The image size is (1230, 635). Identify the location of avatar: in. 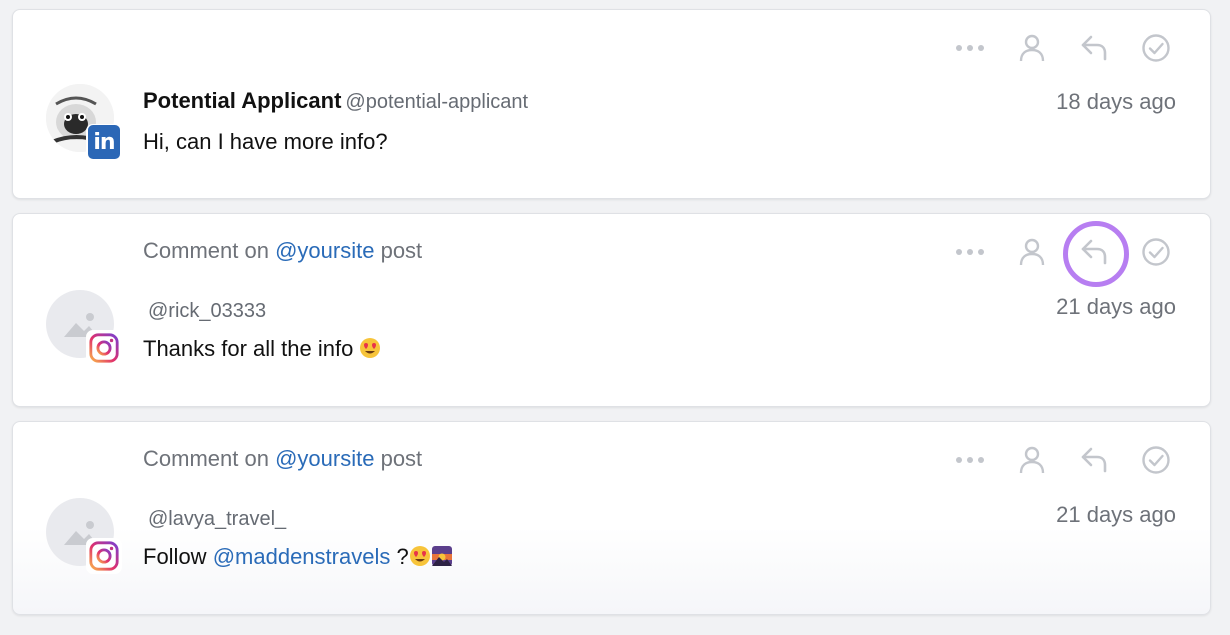
(84, 122).